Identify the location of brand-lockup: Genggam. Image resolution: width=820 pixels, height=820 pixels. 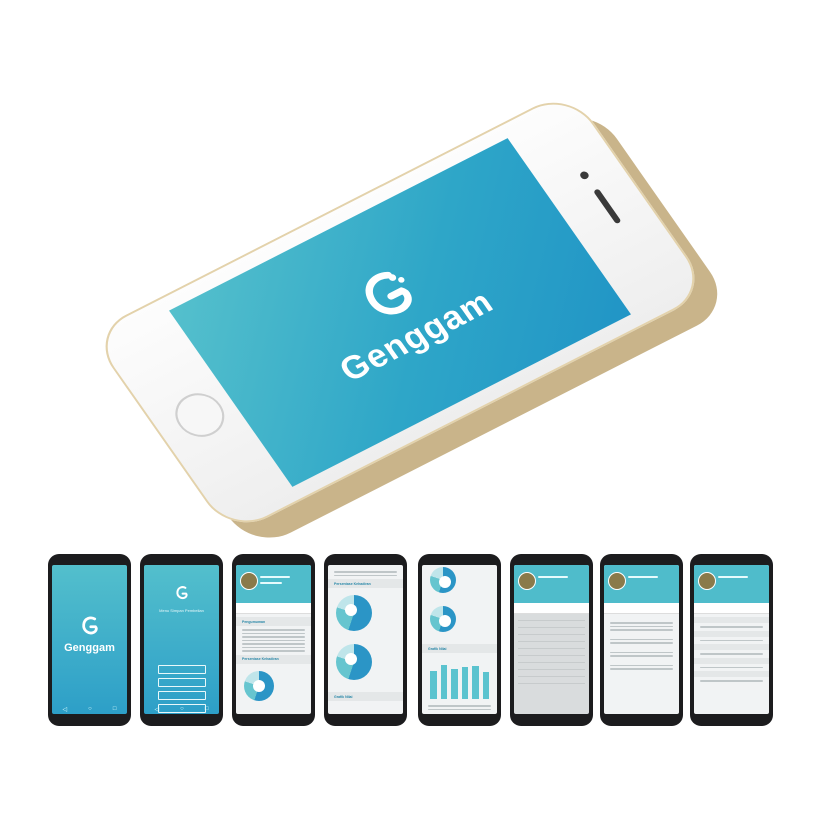
(89, 634).